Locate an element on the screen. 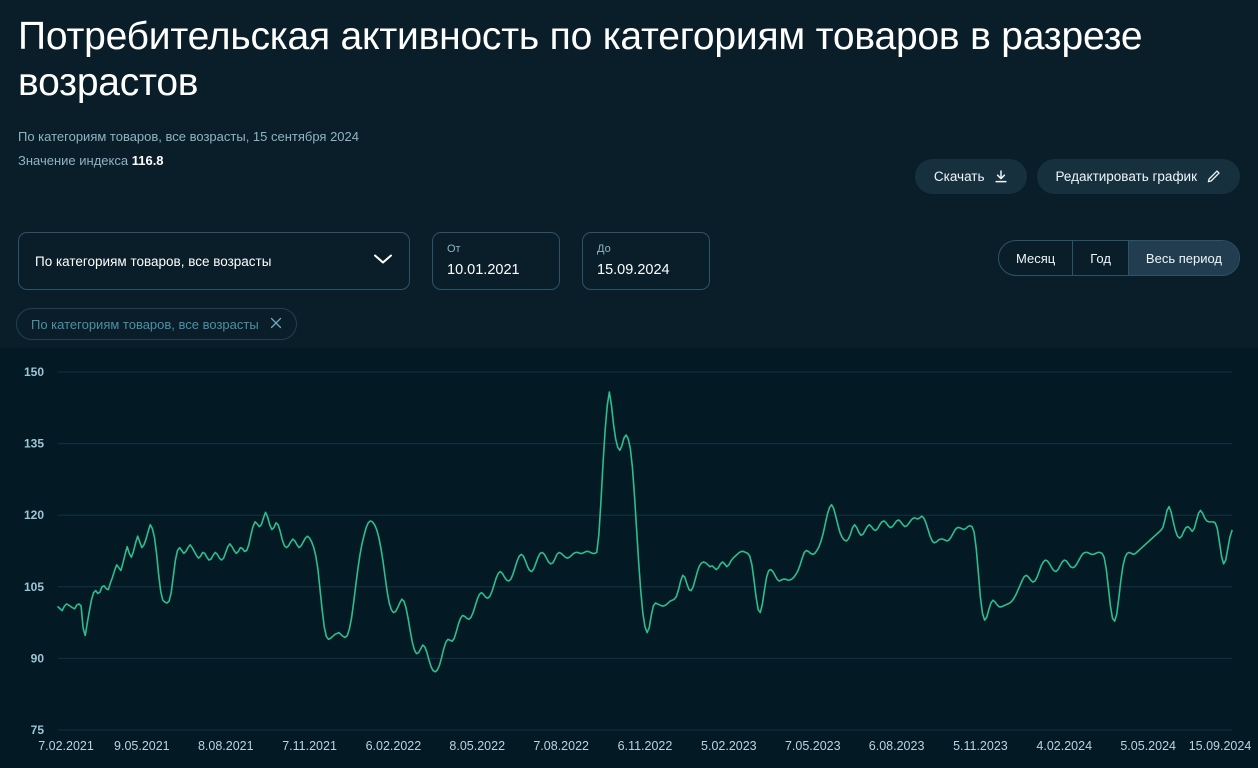 This screenshot has height=768, width=1258. y-axis-tick-label: 150 is located at coordinates (34, 372).